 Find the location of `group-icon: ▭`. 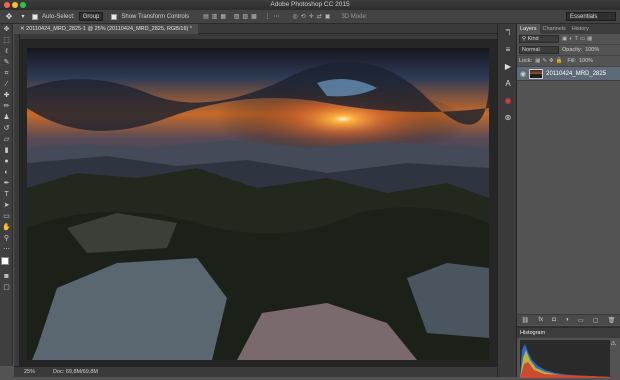

group-icon: ▭ is located at coordinates (581, 320).